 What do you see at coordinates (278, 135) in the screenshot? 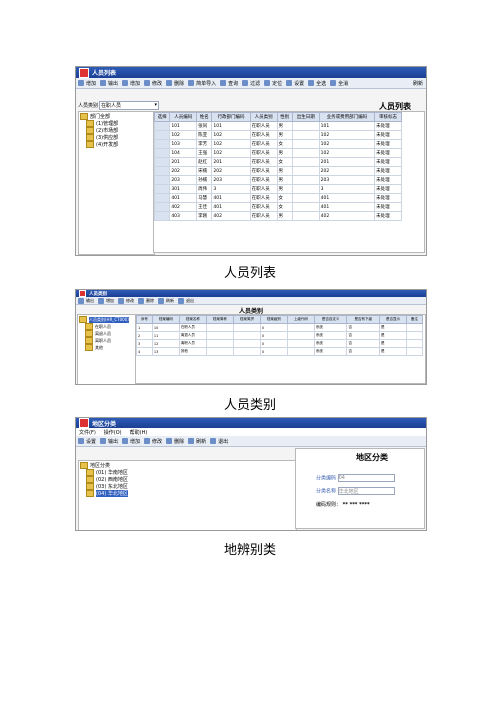
I see `table-row: 102 陈亚 102 在职人员男 102 未处理` at bounding box center [278, 135].